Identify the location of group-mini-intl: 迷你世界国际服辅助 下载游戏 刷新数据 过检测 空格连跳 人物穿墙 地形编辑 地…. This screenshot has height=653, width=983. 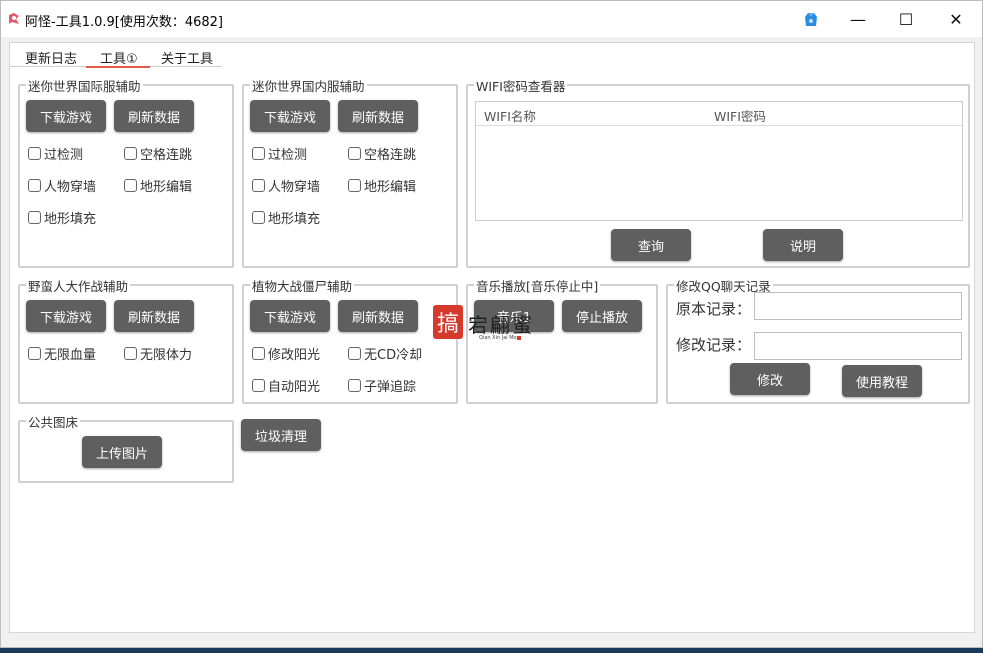
(126, 172).